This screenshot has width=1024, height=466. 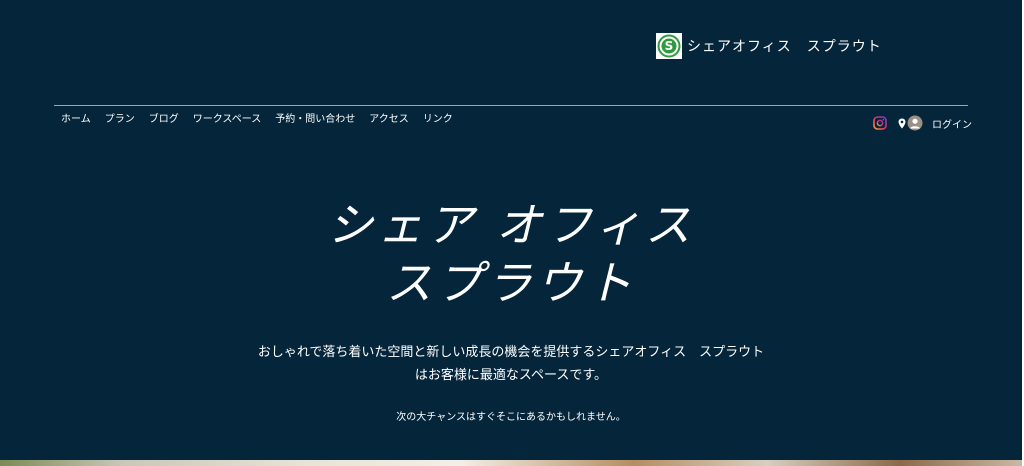 I want to click on header-divider, so click(x=511, y=105).